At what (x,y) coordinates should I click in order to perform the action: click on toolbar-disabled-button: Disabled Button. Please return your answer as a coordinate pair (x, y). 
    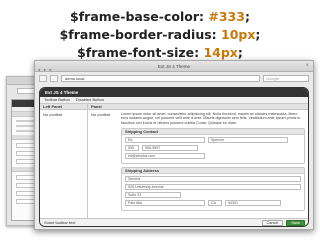
    Looking at the image, I should click on (90, 99).